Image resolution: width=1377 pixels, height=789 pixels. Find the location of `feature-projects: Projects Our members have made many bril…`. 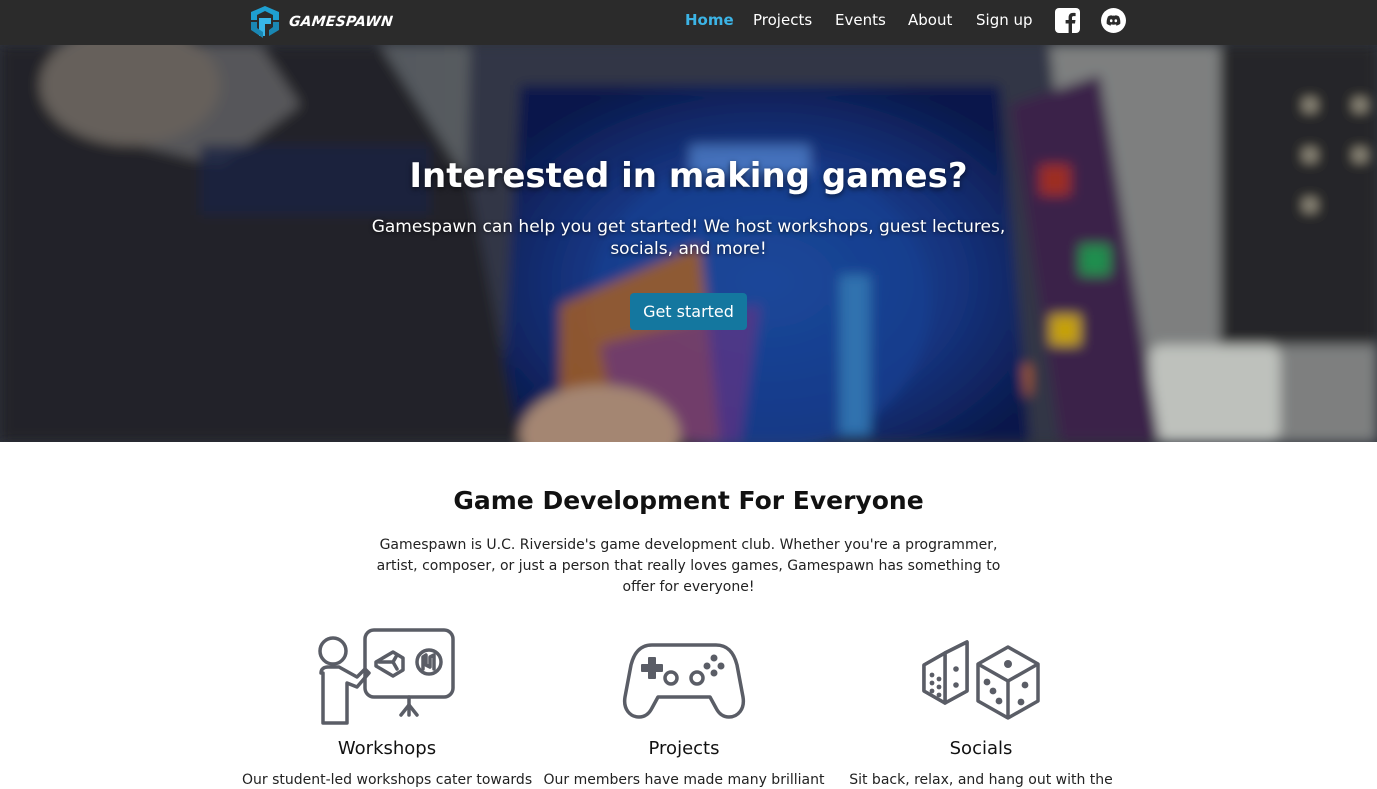

feature-projects: Projects Our members have made many bril… is located at coordinates (684, 706).